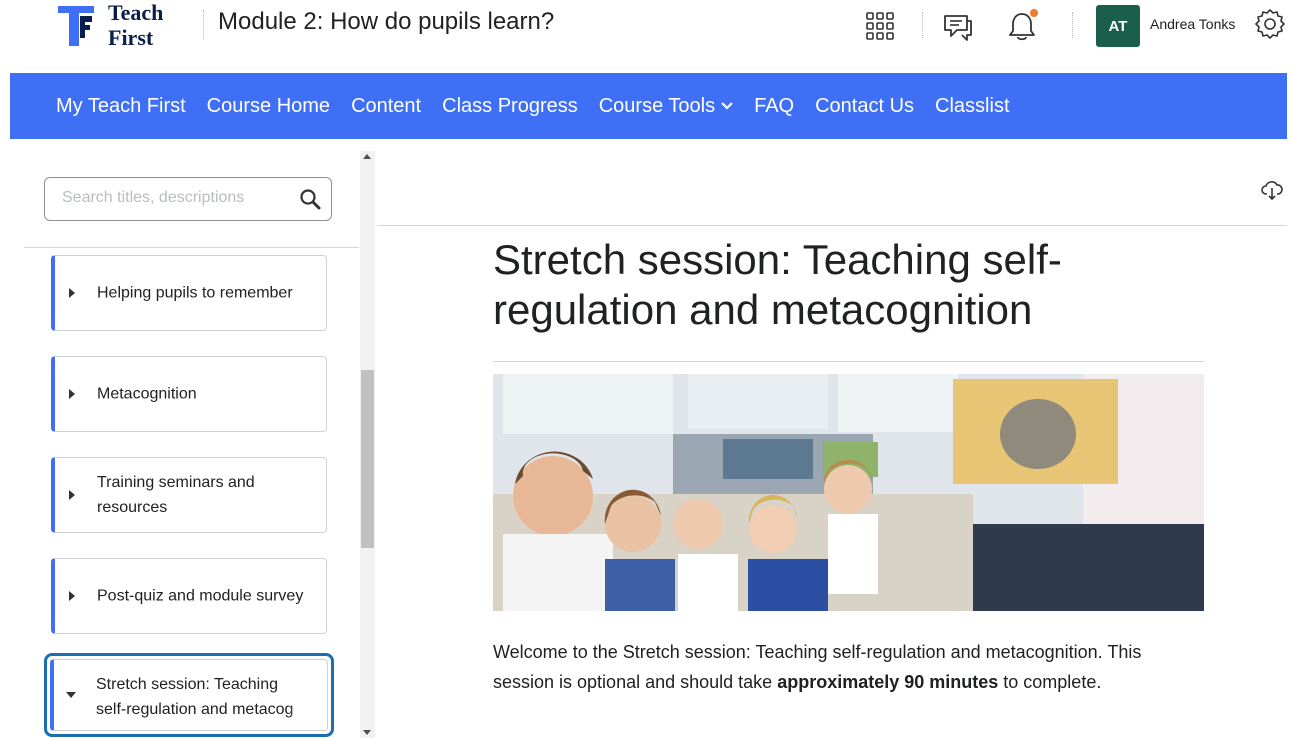 This screenshot has width=1293, height=738. What do you see at coordinates (147, 394) in the screenshot?
I see `module-label: Metacognition` at bounding box center [147, 394].